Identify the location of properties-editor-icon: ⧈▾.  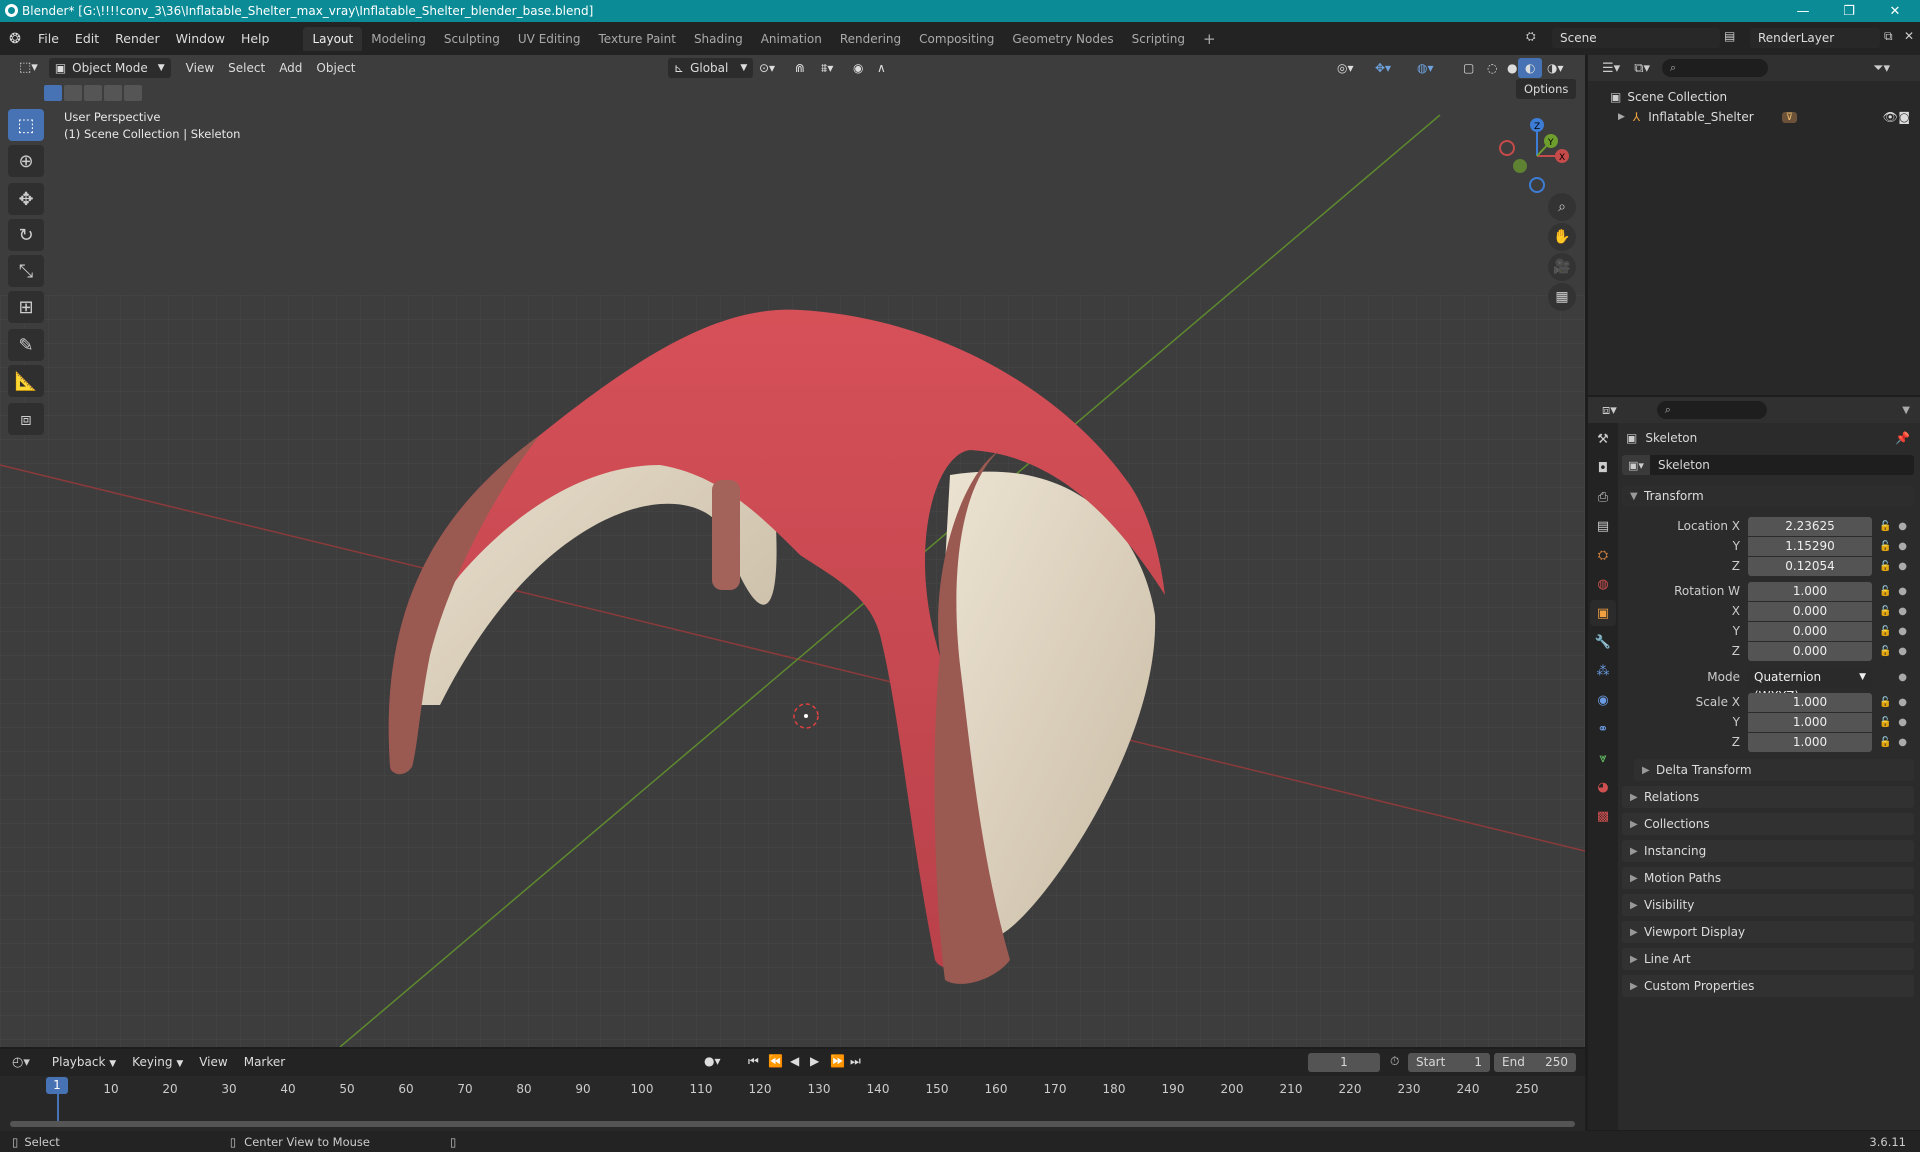
(1609, 410).